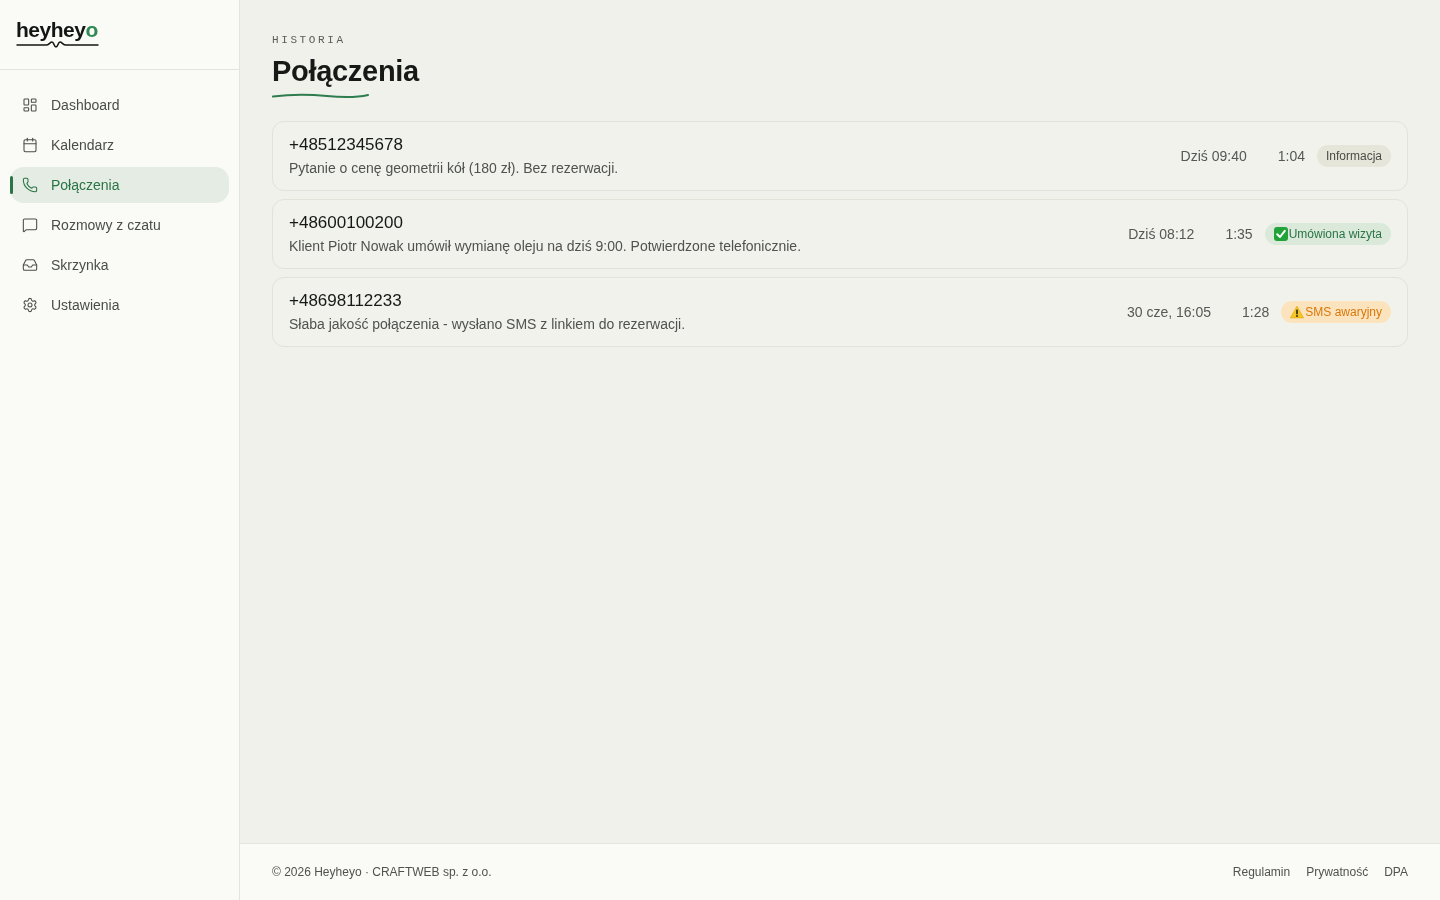 This screenshot has width=1440, height=900. Describe the element at coordinates (309, 40) in the screenshot. I see `section-eyebrow: HISTORIA` at that location.